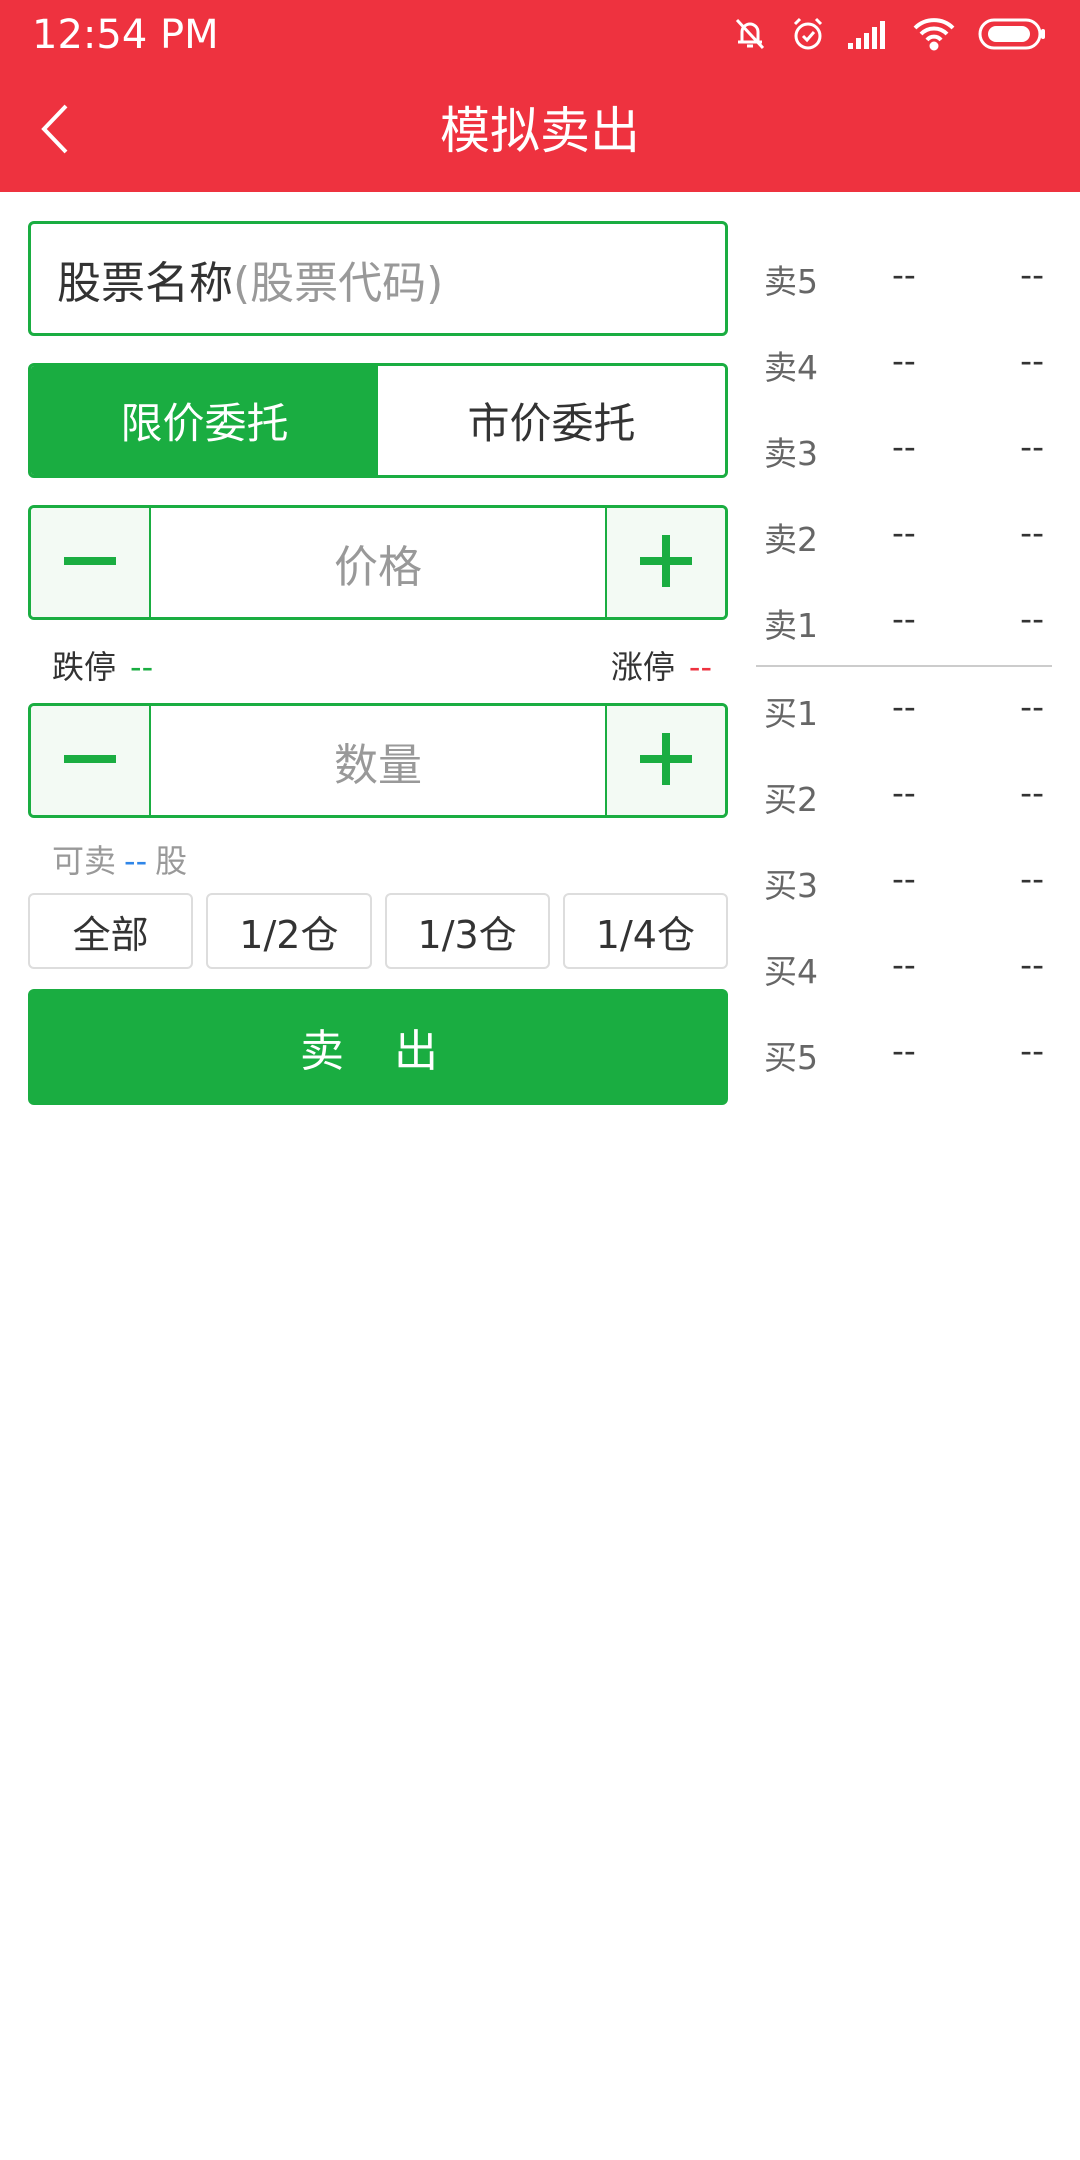 The width and height of the screenshot is (1080, 2160). I want to click on price-decrease-button, so click(91, 562).